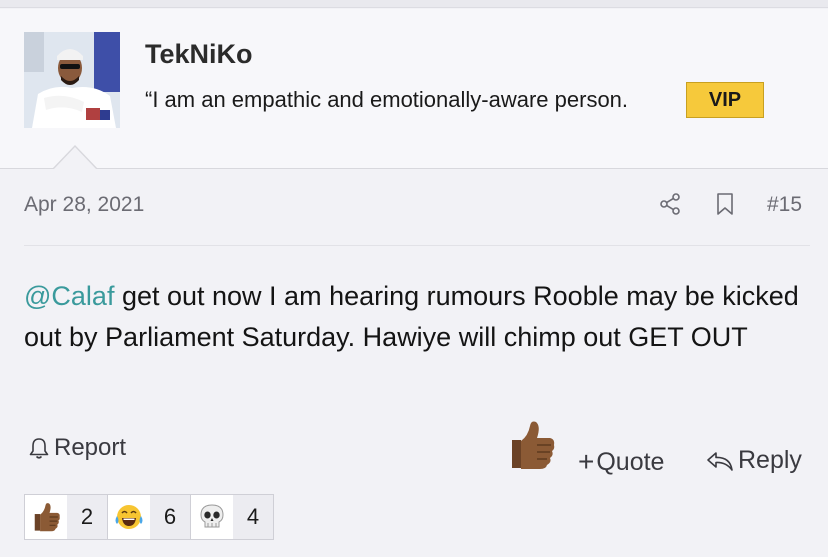 The image size is (828, 557). What do you see at coordinates (212, 516) in the screenshot?
I see `skull-icon` at bounding box center [212, 516].